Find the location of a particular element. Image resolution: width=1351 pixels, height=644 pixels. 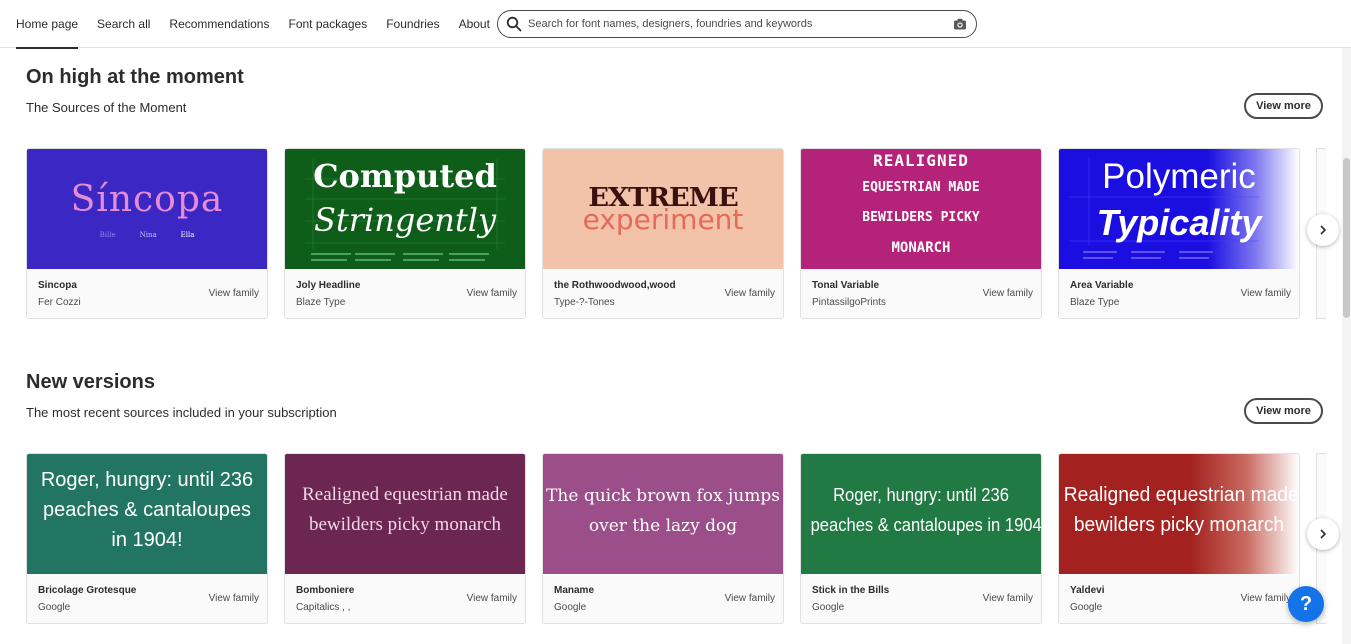

card-meta: Bricolage Grotesque Google View family is located at coordinates (147, 598).